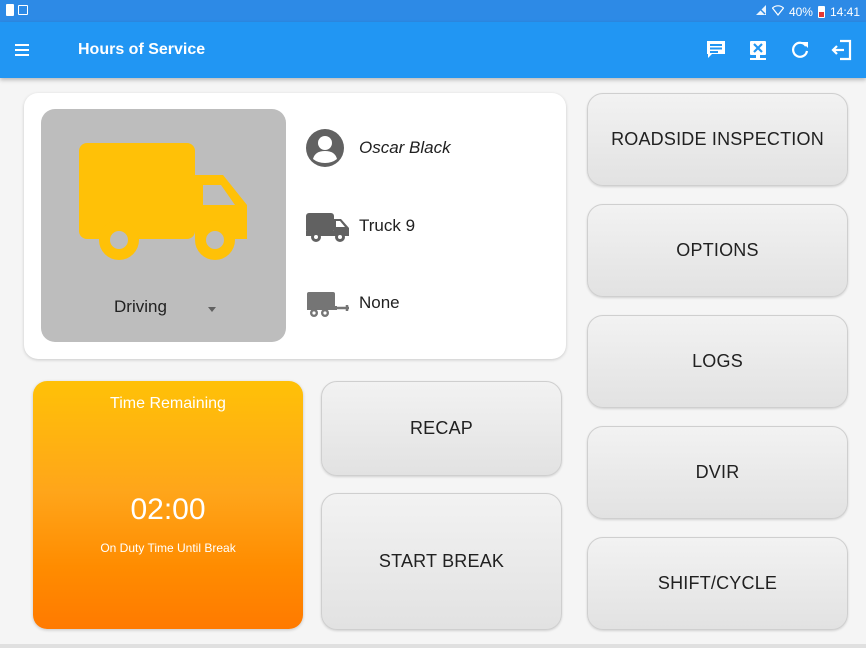  Describe the element at coordinates (842, 50) in the screenshot. I see `logout-icon` at that location.